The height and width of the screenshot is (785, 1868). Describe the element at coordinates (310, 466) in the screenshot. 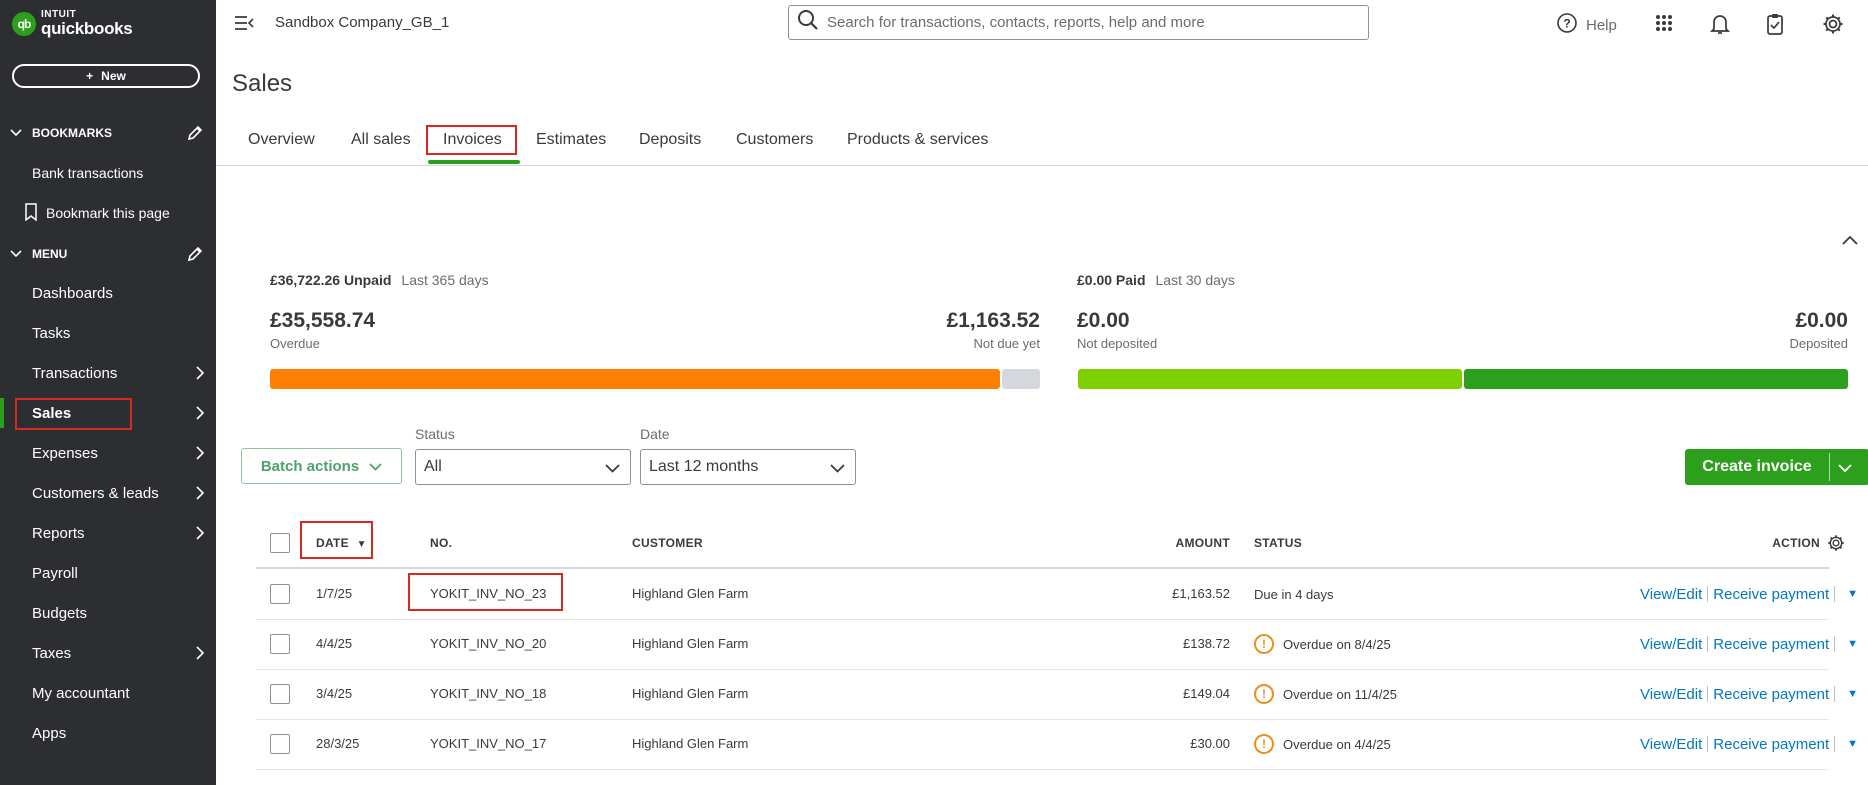

I see `batch-actions-label: Batch actions` at that location.